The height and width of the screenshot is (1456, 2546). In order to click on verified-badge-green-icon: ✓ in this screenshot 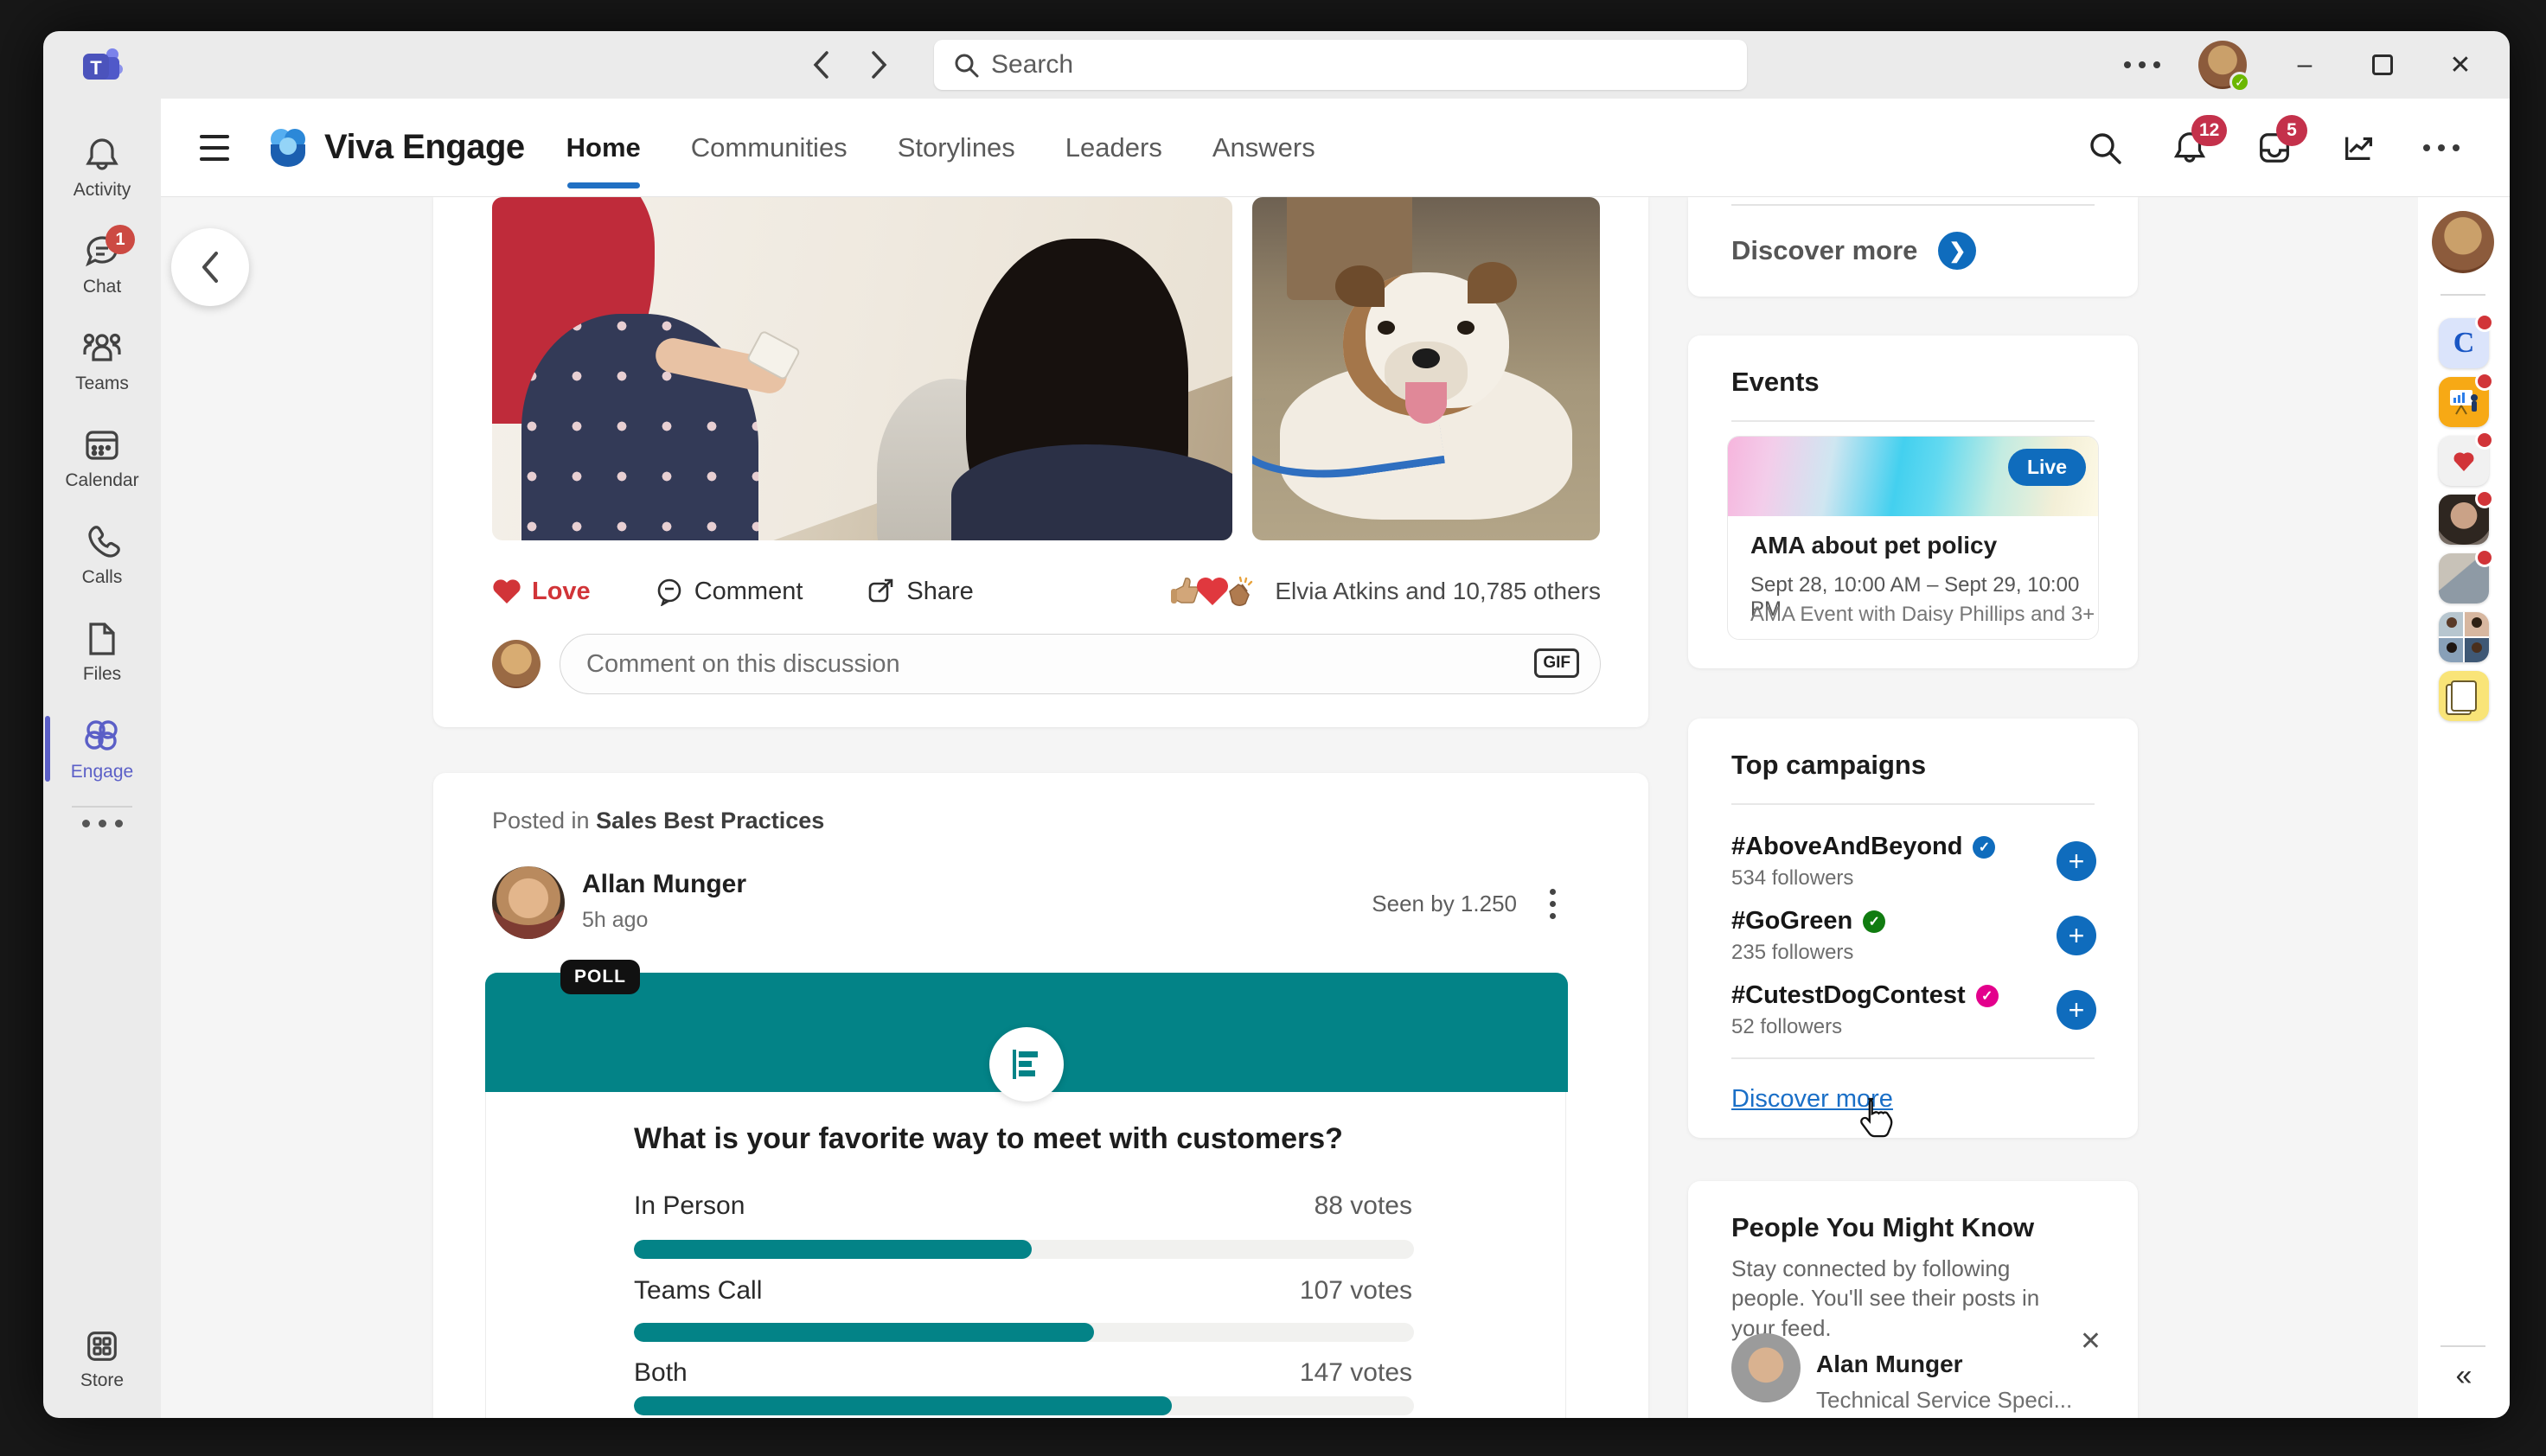, I will do `click(1874, 922)`.